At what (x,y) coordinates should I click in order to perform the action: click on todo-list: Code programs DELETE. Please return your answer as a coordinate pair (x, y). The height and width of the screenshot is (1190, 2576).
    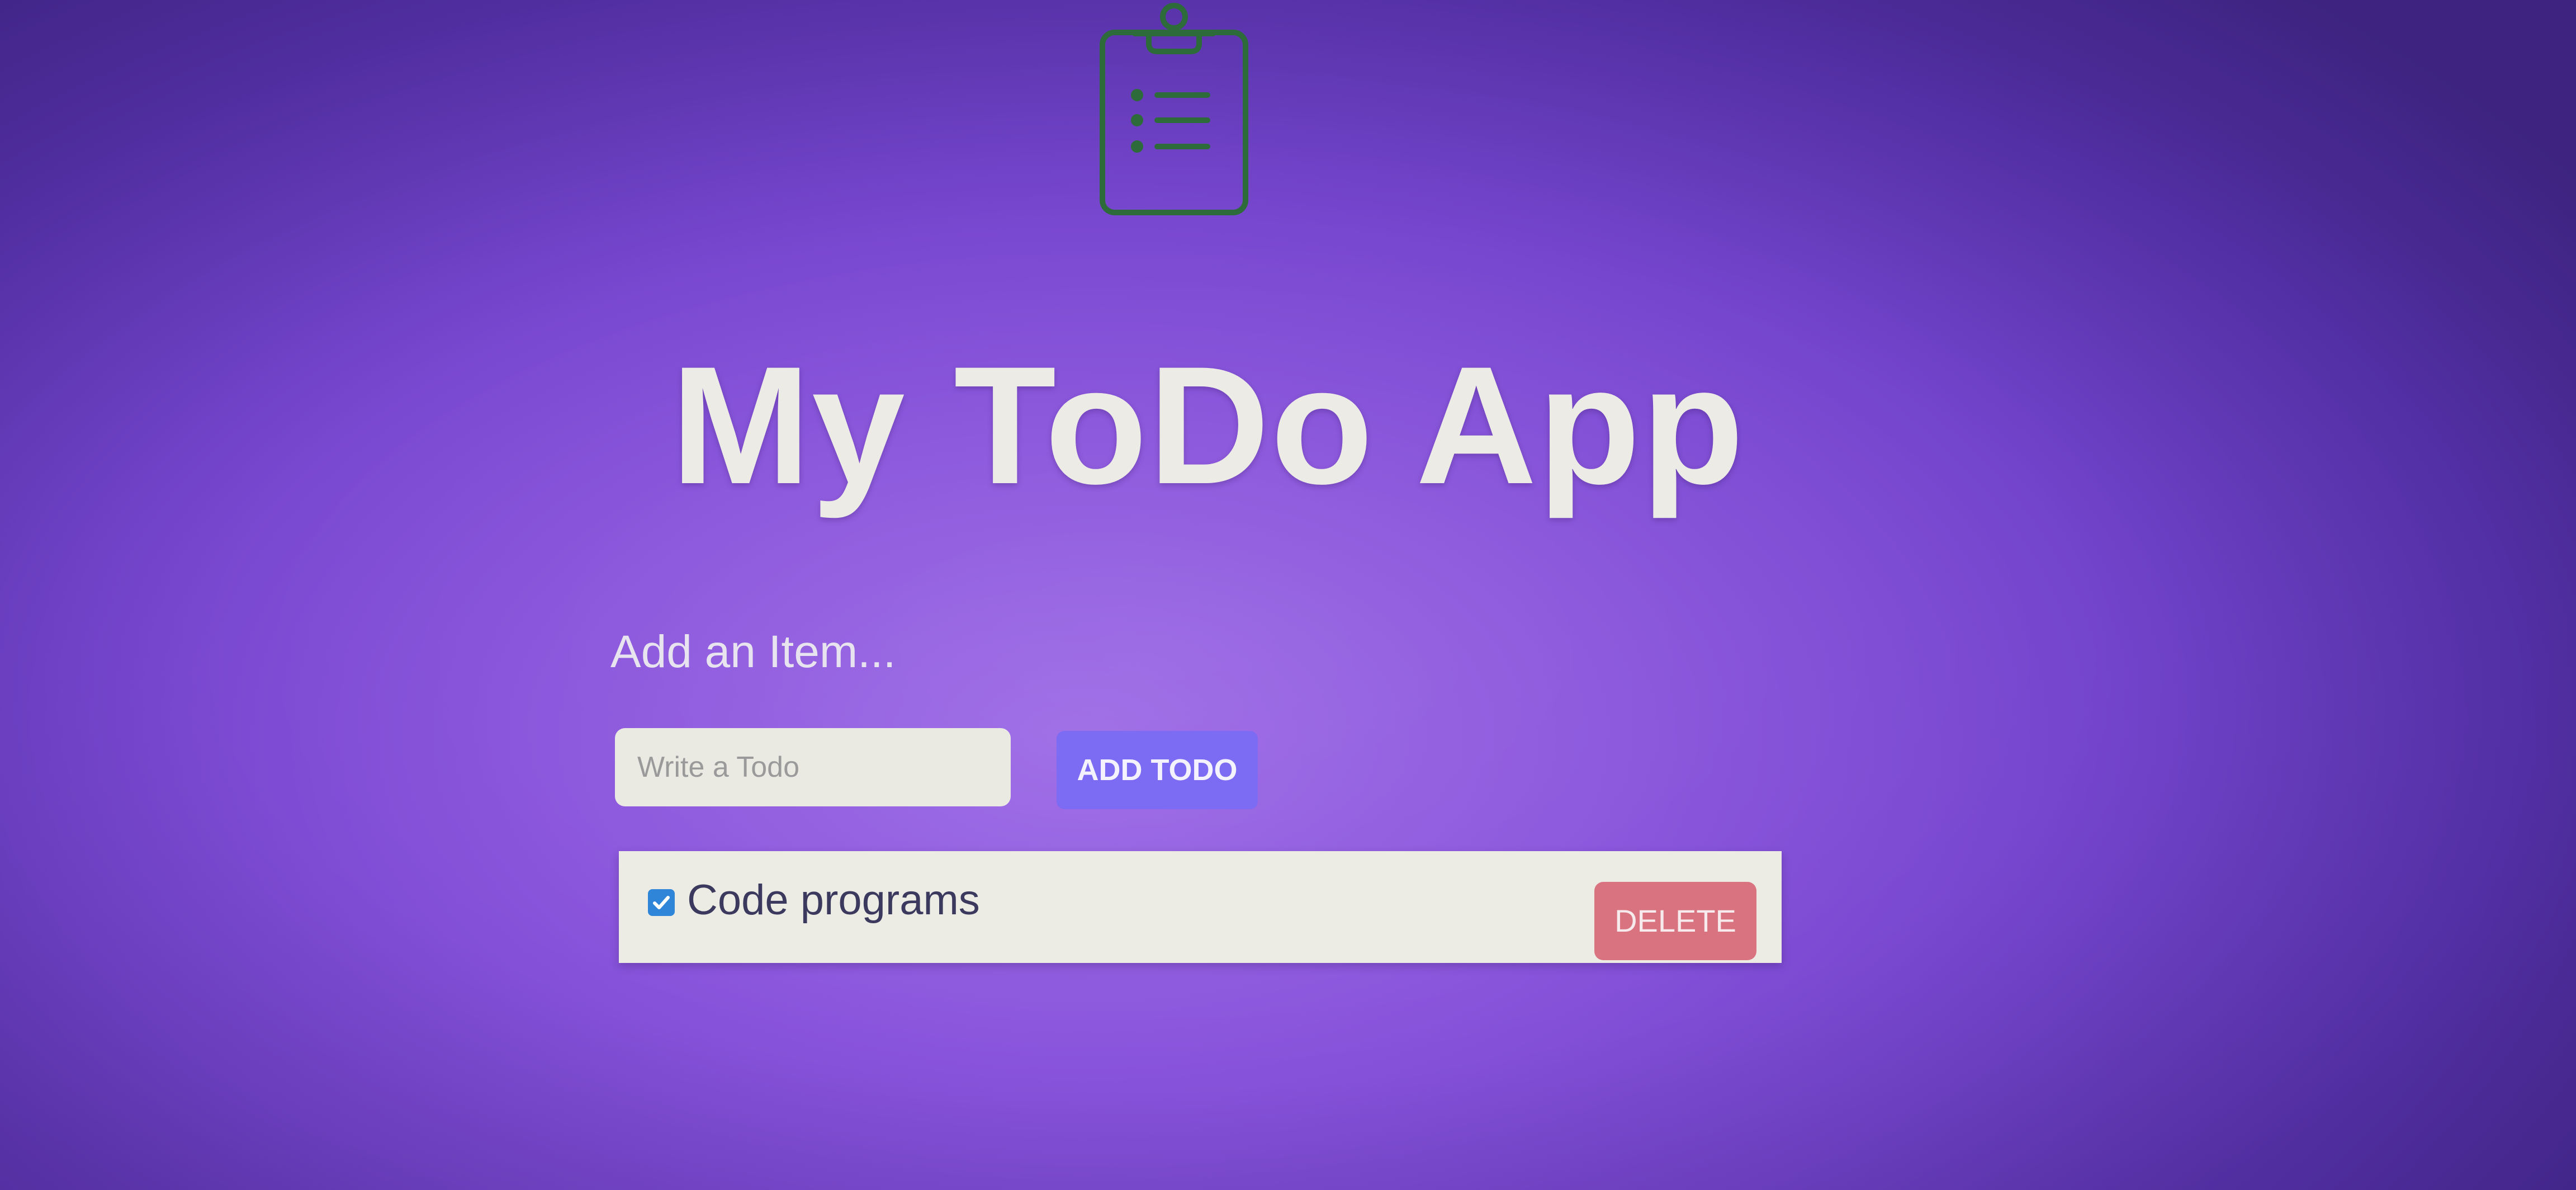
    Looking at the image, I should click on (1201, 907).